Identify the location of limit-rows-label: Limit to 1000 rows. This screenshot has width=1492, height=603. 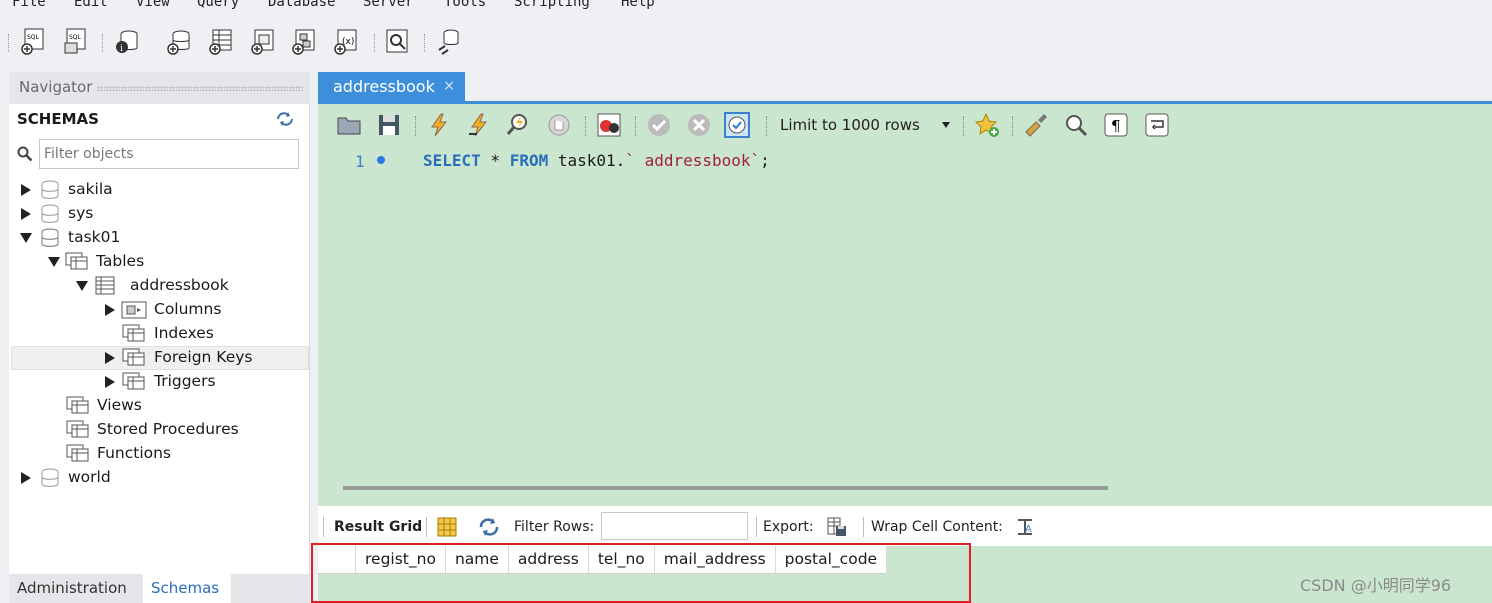
(850, 125).